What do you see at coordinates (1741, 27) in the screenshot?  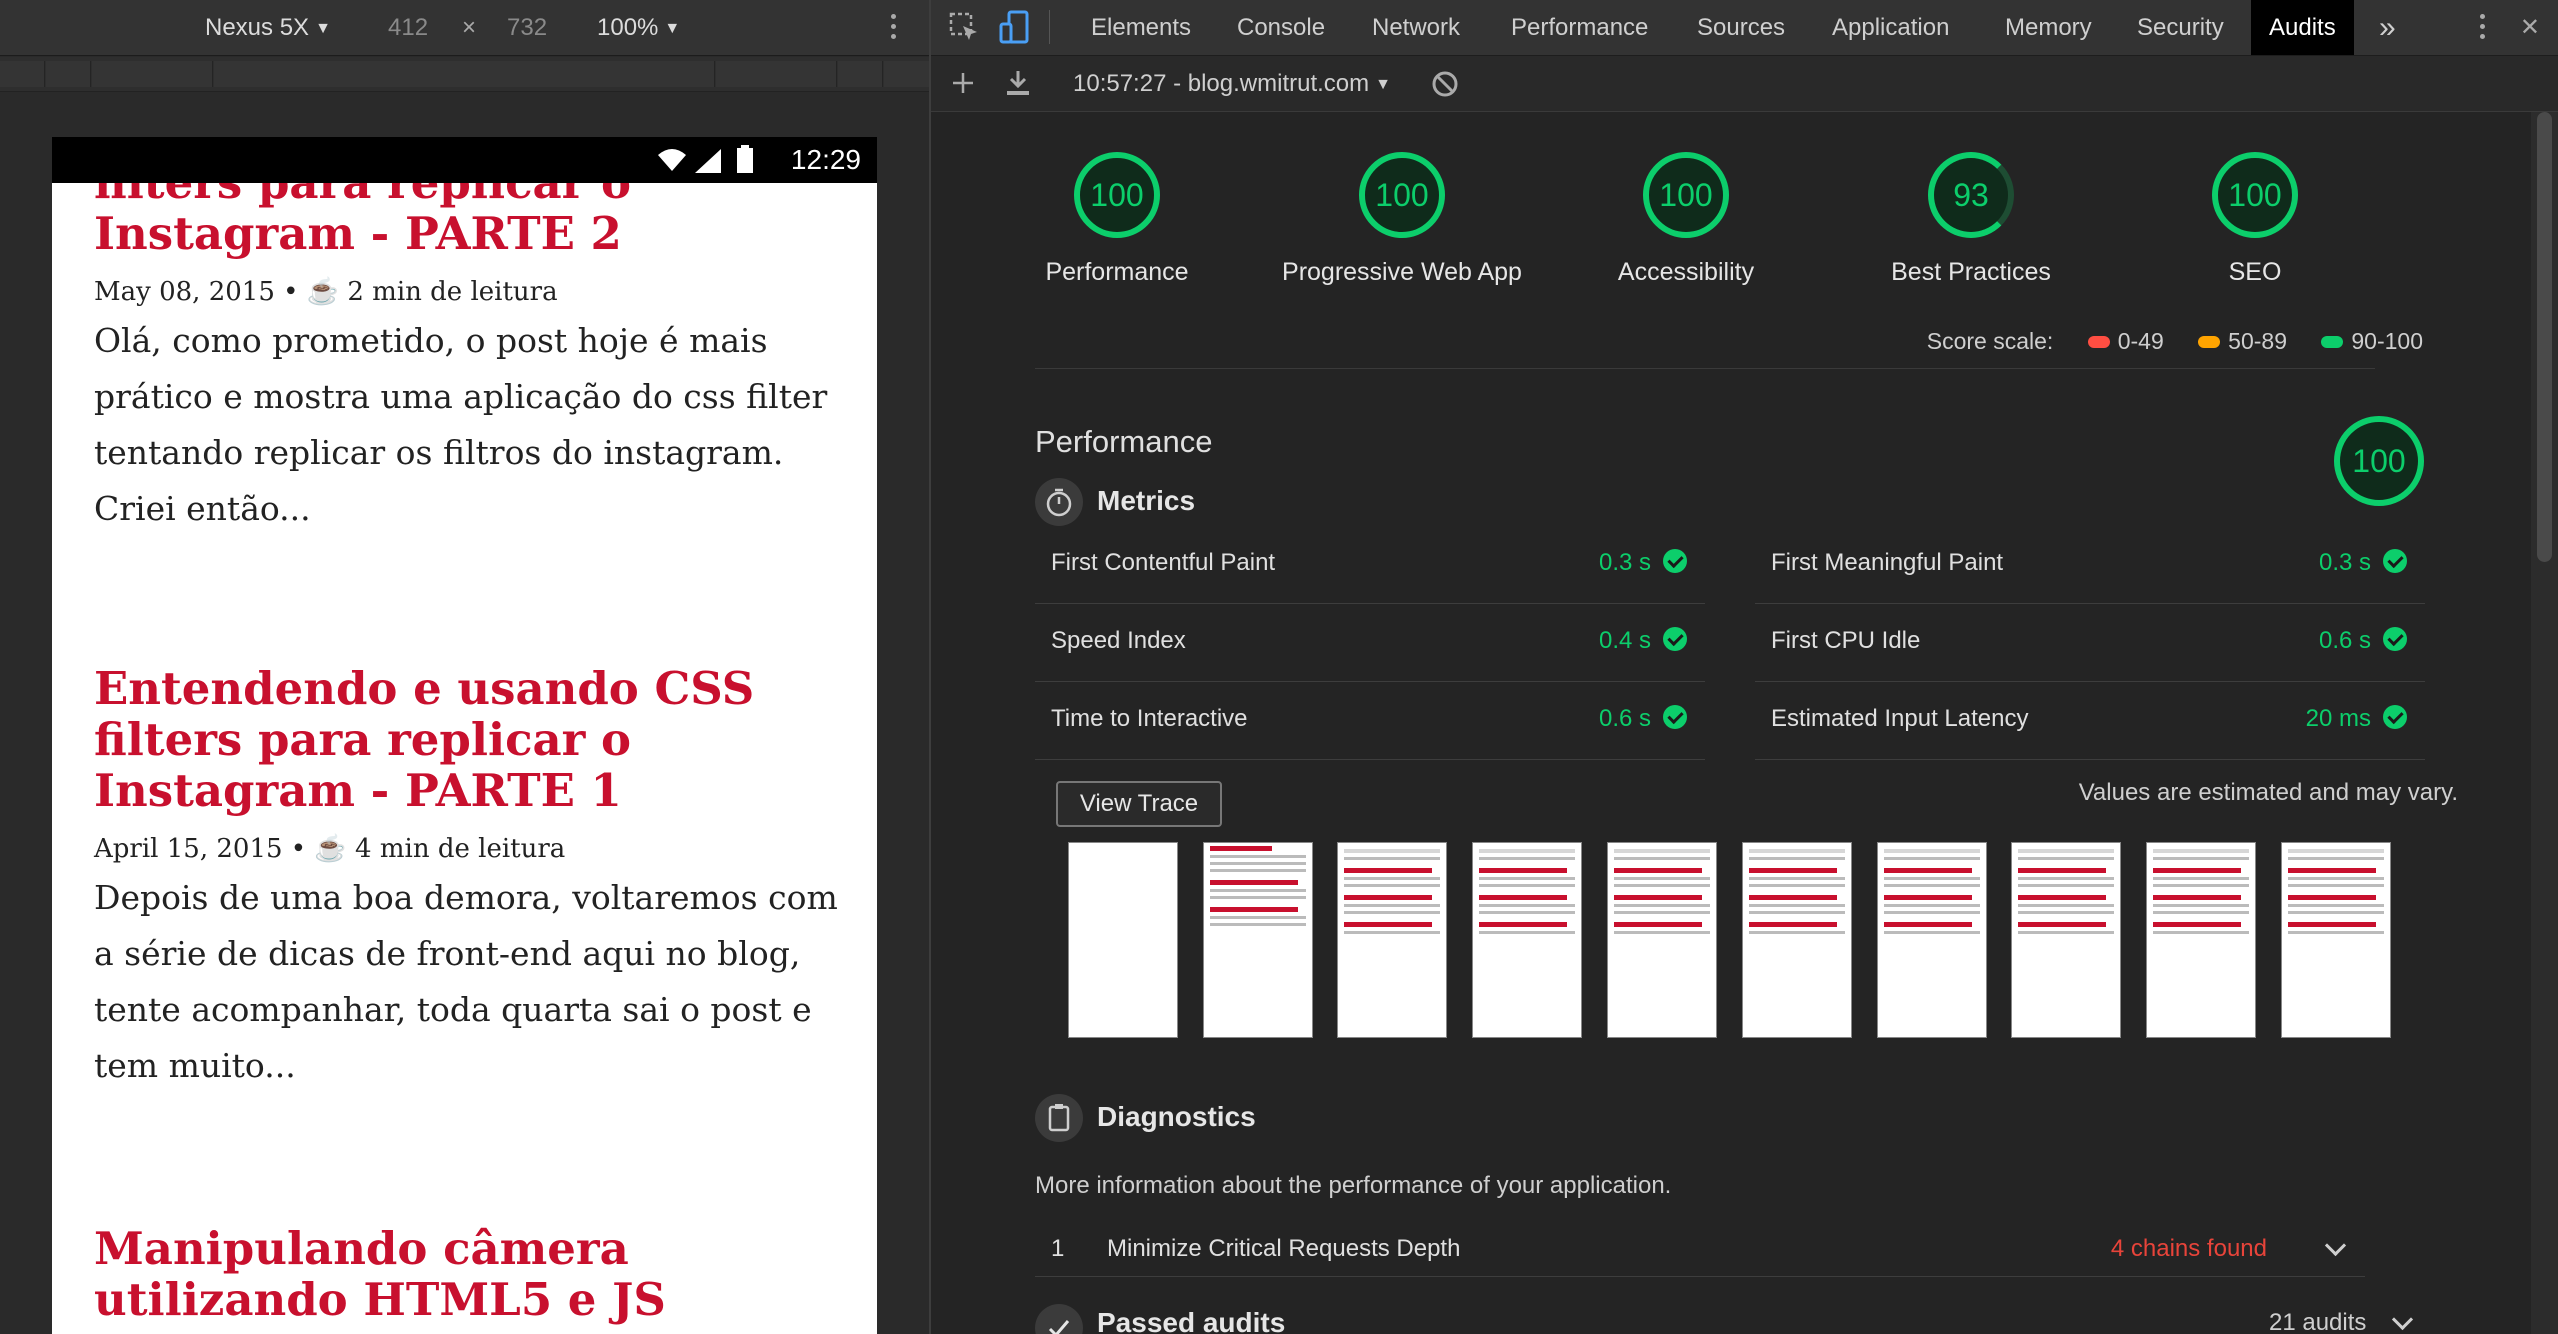 I see `tab-sources: Sources` at bounding box center [1741, 27].